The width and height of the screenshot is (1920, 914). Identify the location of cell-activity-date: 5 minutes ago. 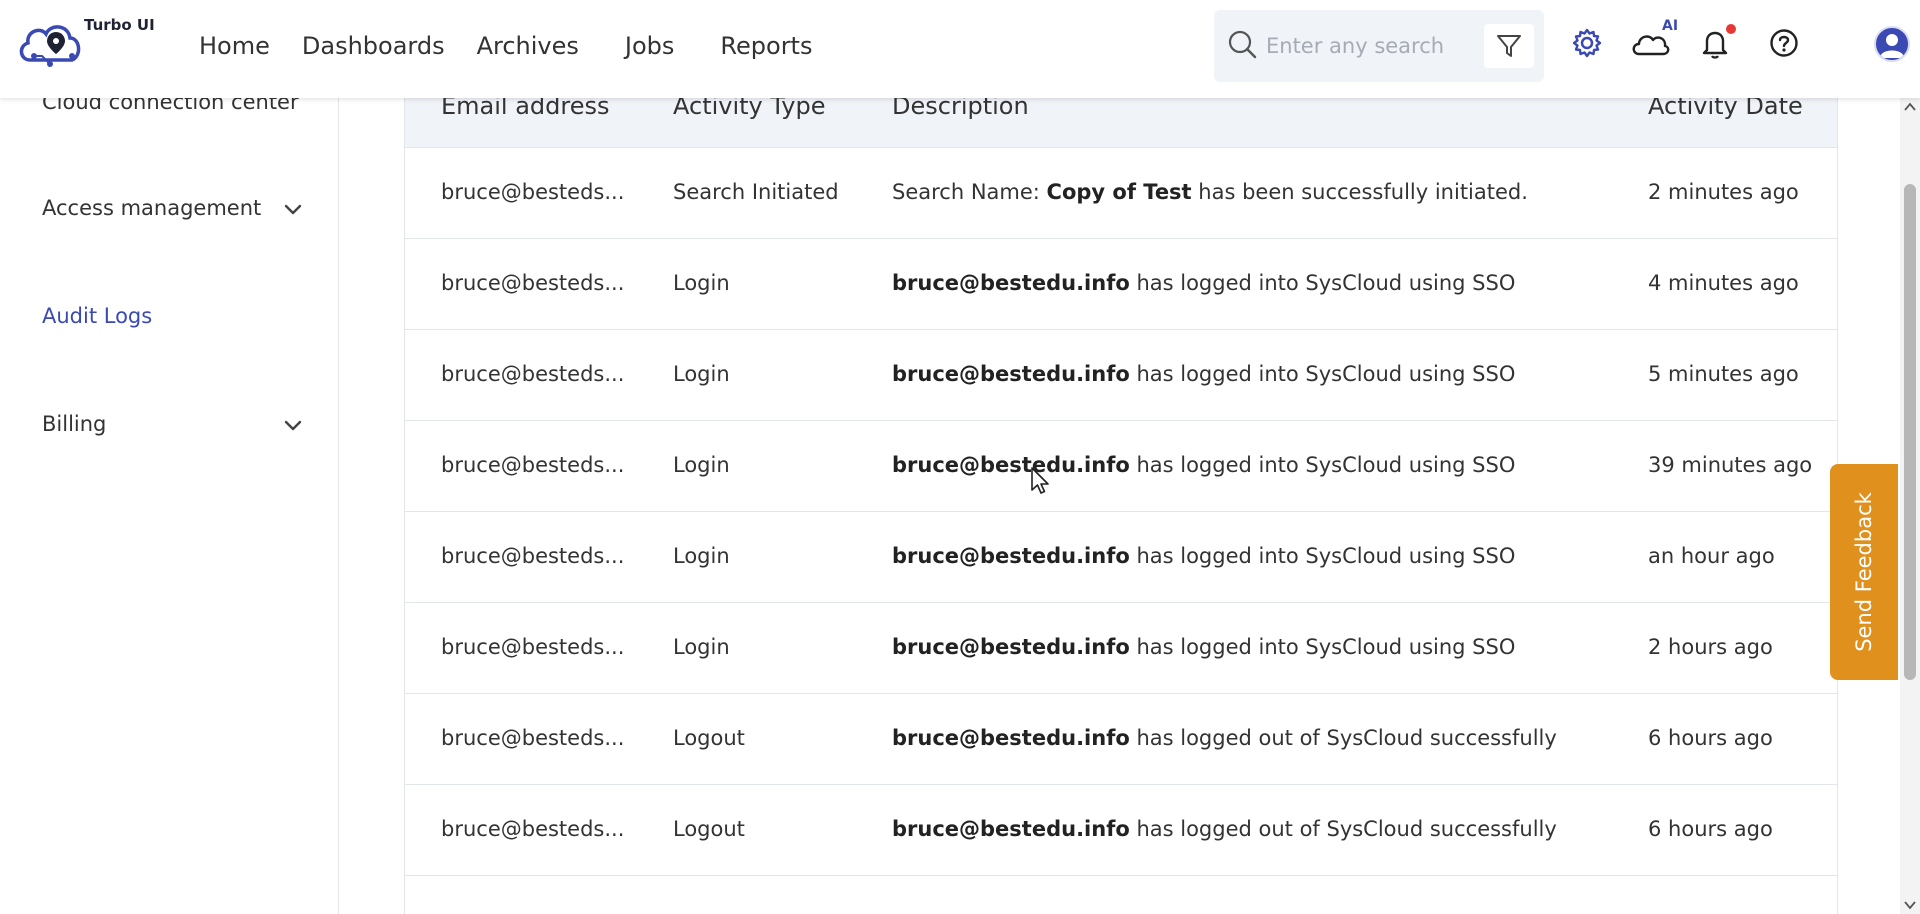
(1723, 374).